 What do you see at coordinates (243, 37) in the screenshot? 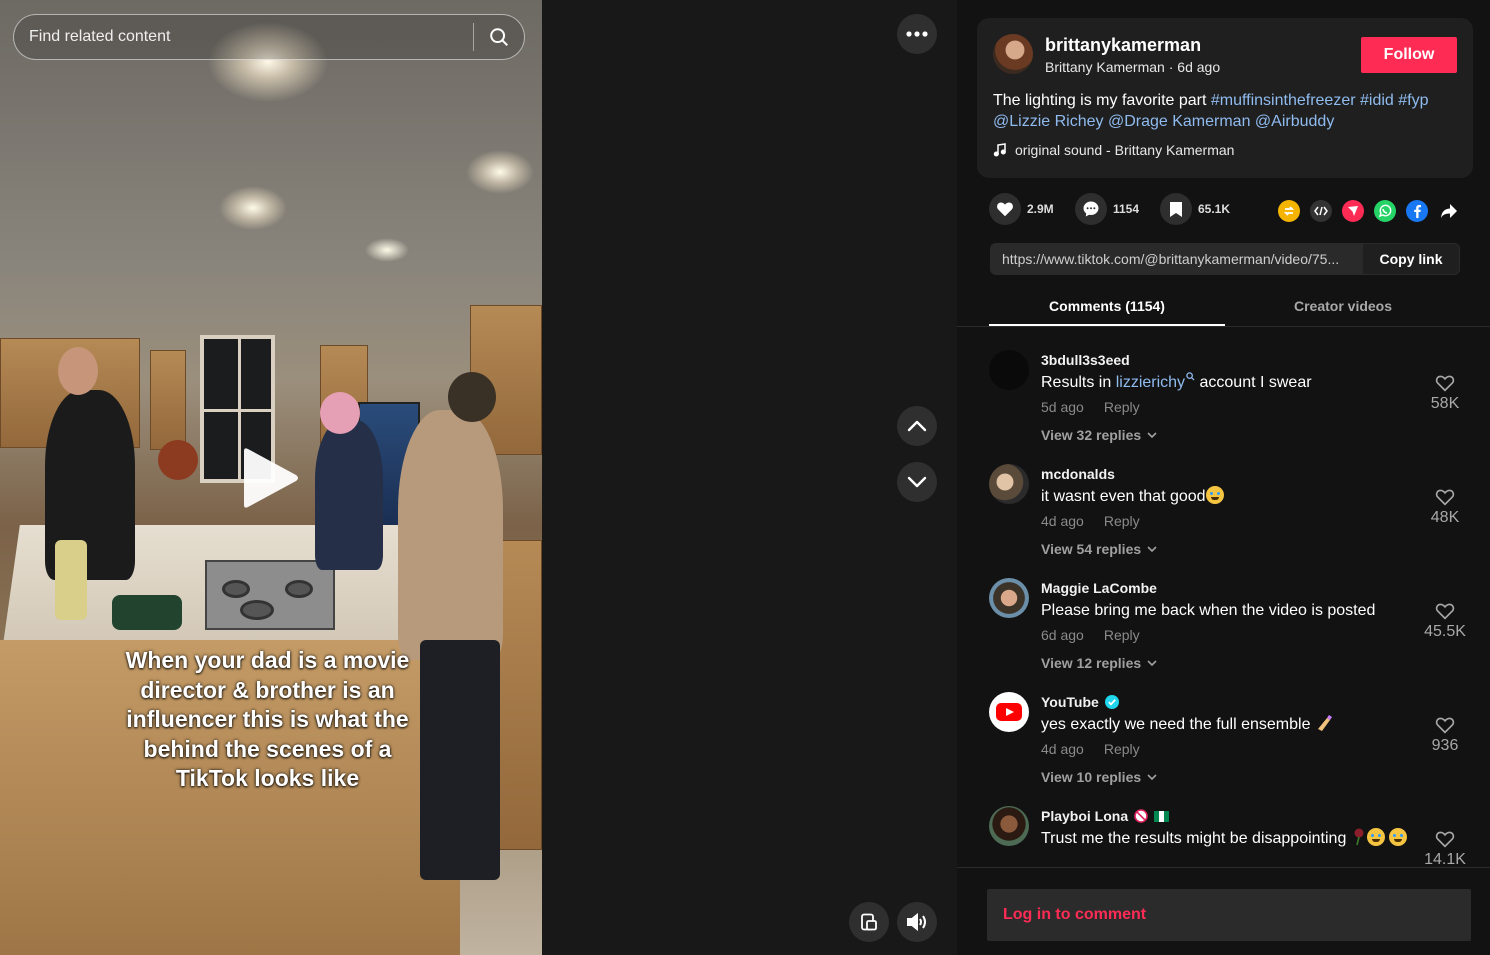
I see `search-input` at bounding box center [243, 37].